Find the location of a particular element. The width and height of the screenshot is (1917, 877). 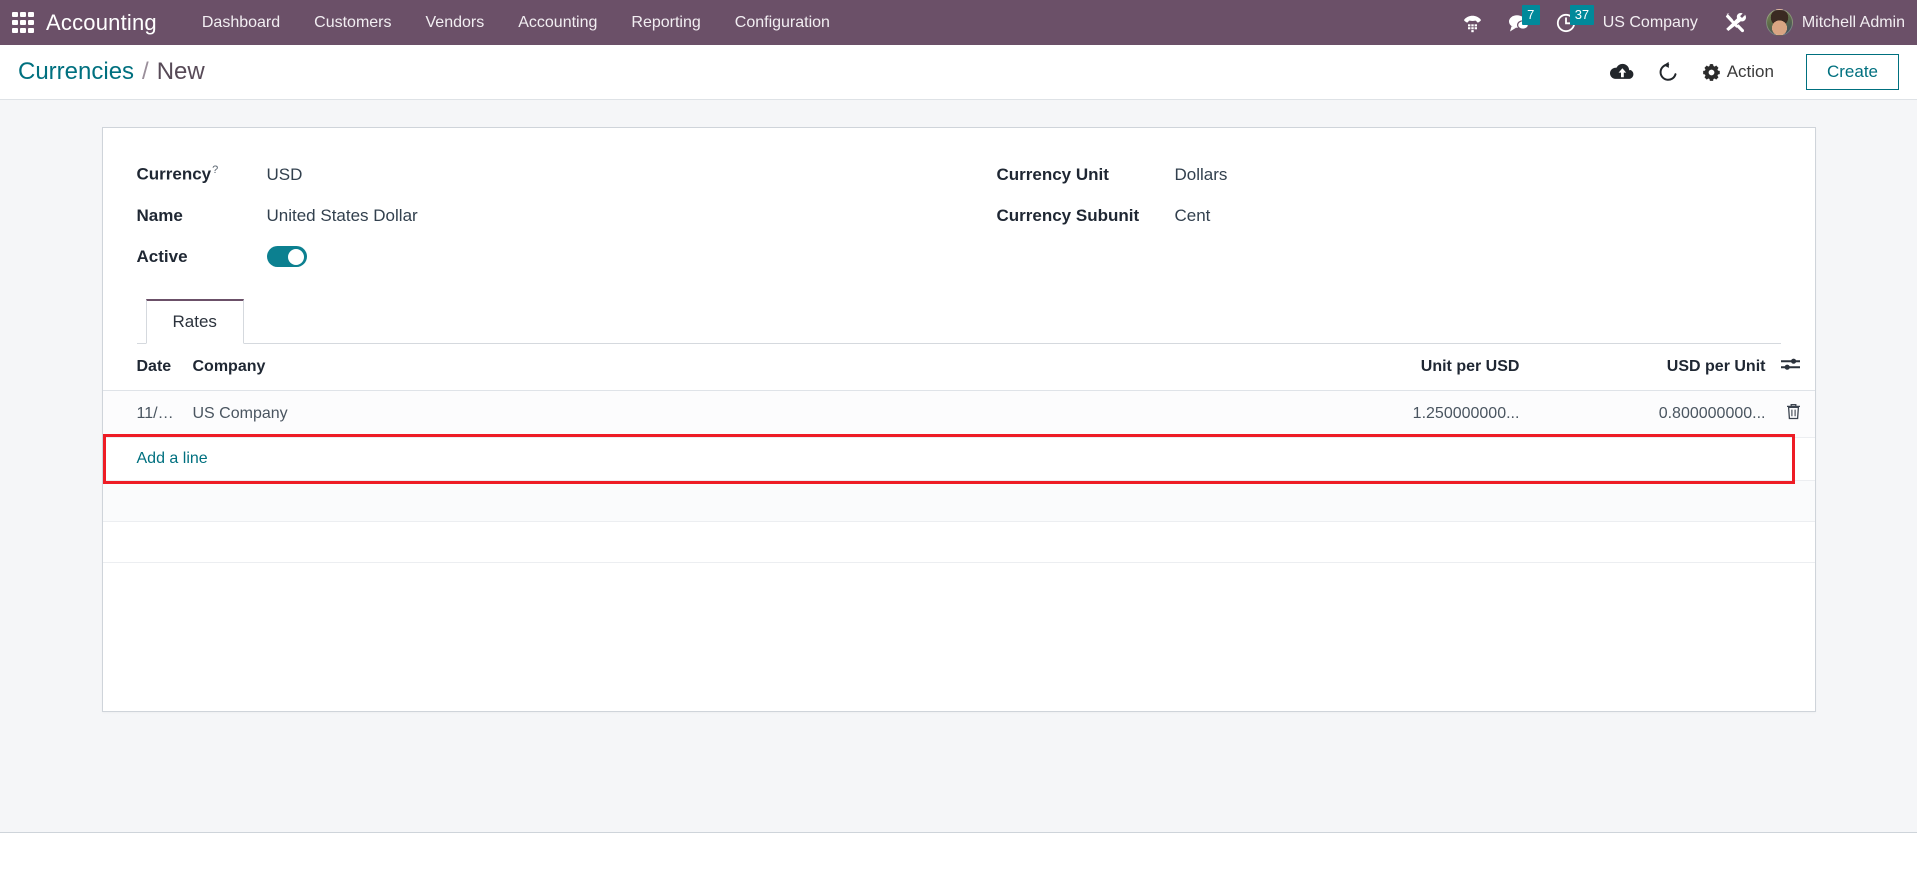

messages-button: 7 is located at coordinates (1519, 22).